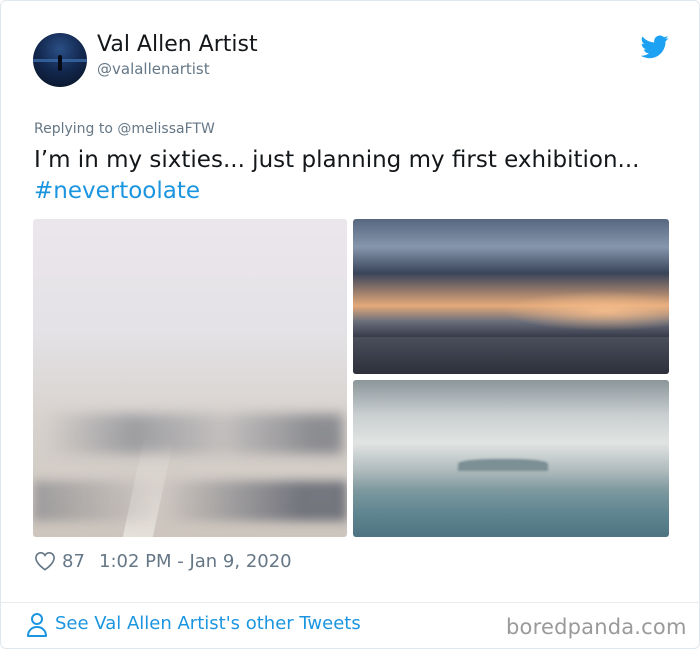  What do you see at coordinates (655, 47) in the screenshot?
I see `twitter-bird-icon` at bounding box center [655, 47].